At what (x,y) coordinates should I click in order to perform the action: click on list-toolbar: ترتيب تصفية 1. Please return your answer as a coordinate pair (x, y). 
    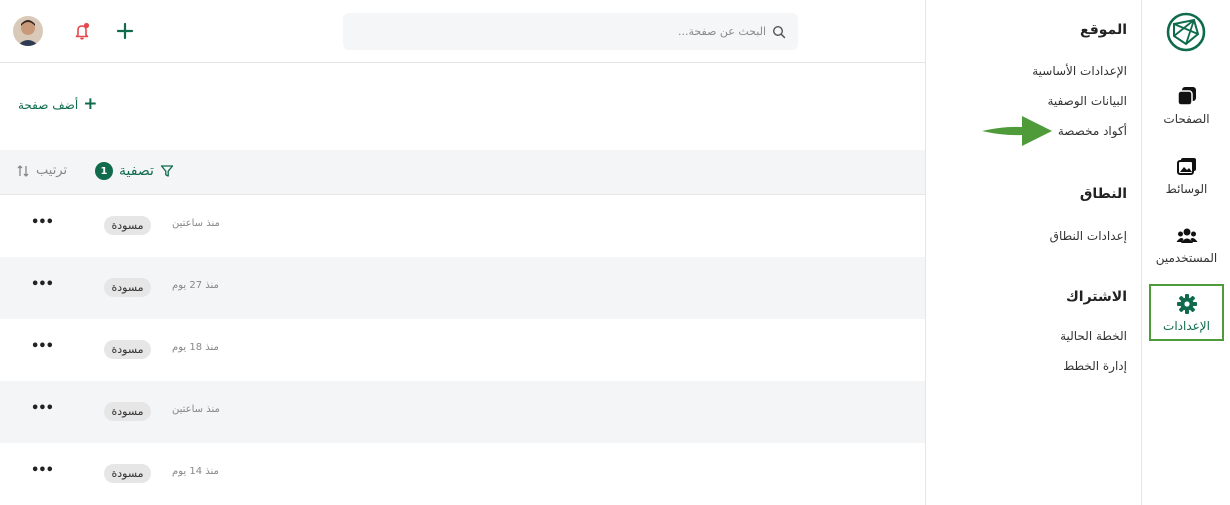
    Looking at the image, I should click on (462, 172).